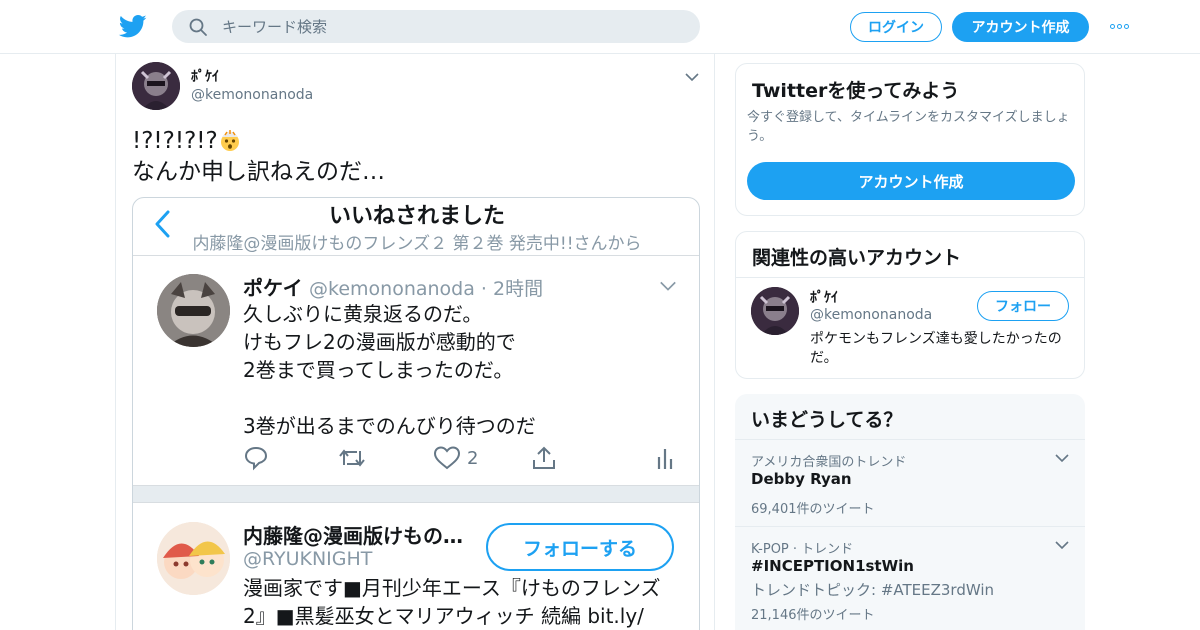 This screenshot has width=1200, height=630. What do you see at coordinates (379, 342) in the screenshot?
I see `screenshot-tweet-line: けもフレ2の漫画版が感動的で` at bounding box center [379, 342].